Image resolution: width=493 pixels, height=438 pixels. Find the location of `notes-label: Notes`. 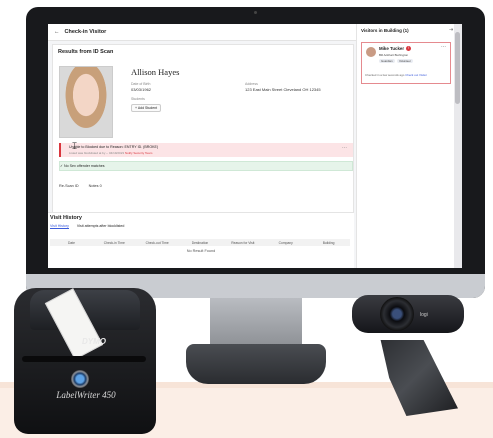

notes-label: Notes is located at coordinates (93, 186).